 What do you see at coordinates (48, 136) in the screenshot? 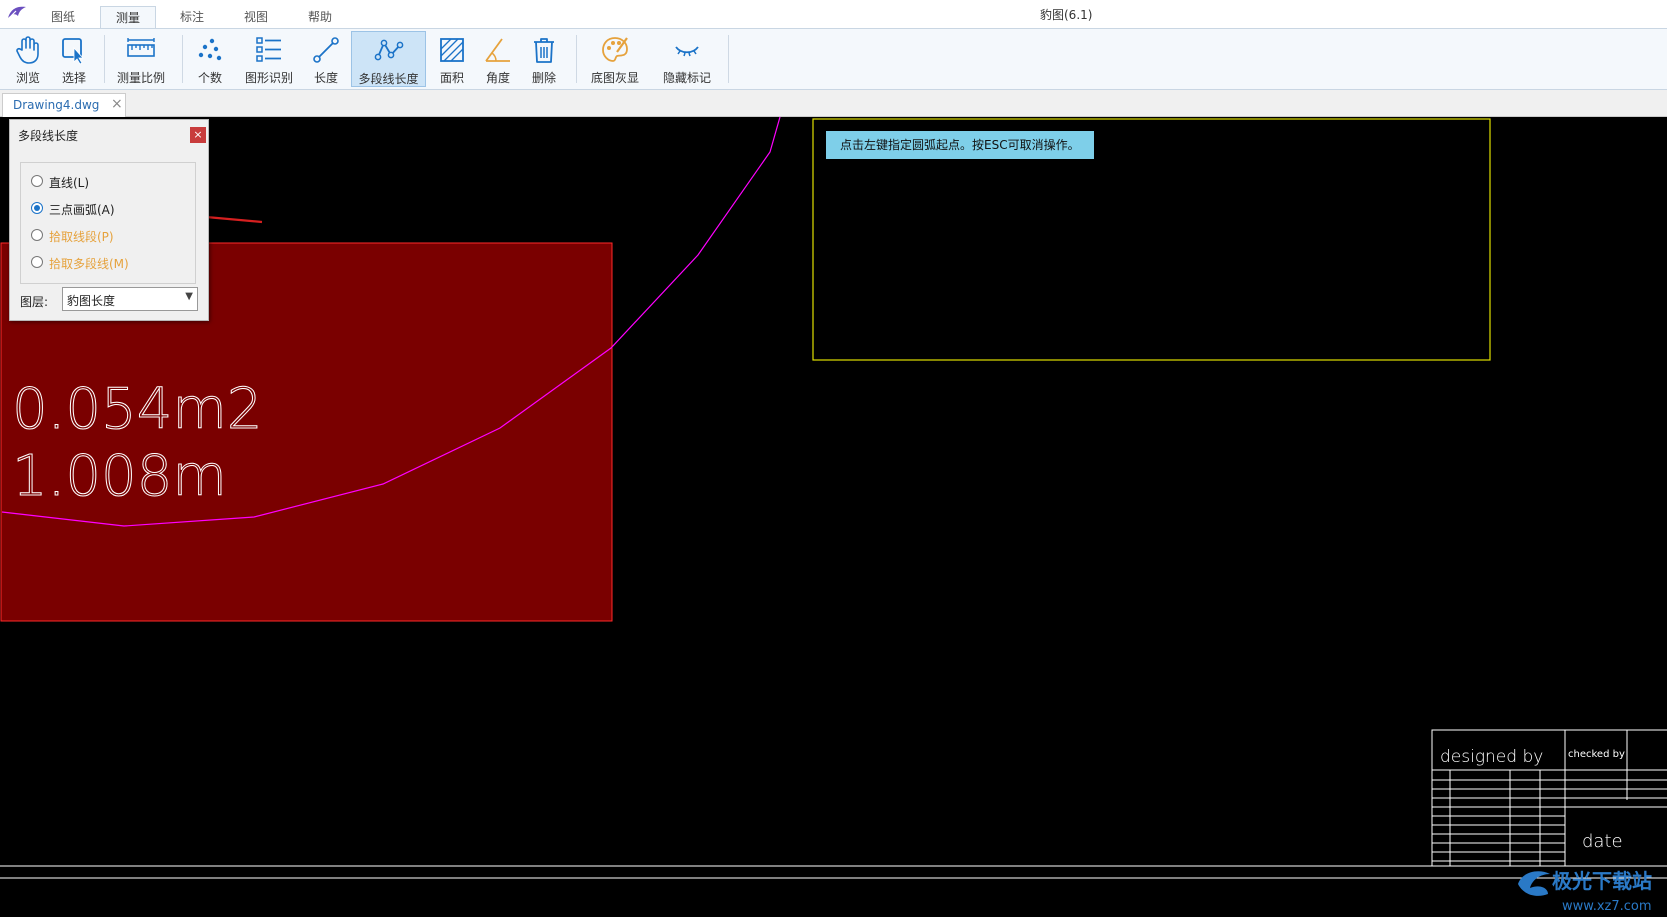
I see `panel-title: 多段线长度` at bounding box center [48, 136].